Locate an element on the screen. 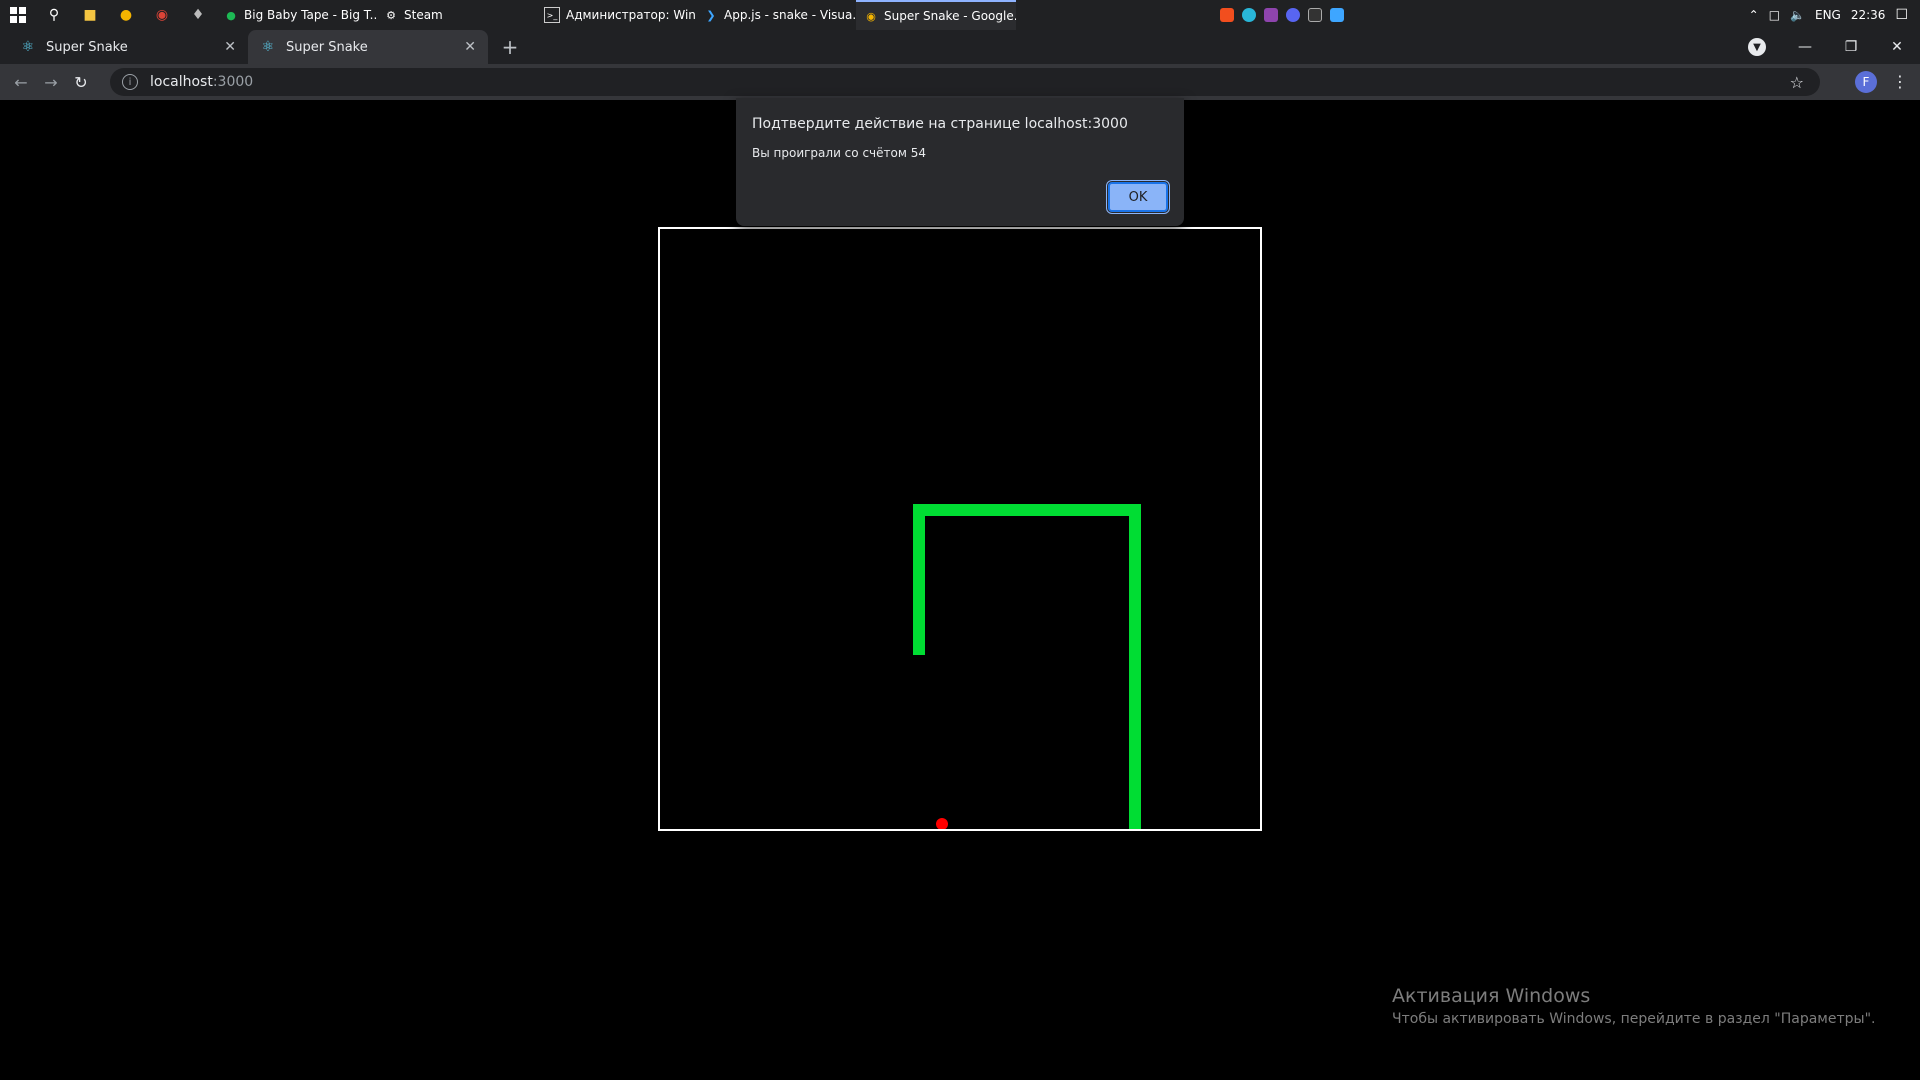  back-arrow-icon: ← is located at coordinates (21, 82).